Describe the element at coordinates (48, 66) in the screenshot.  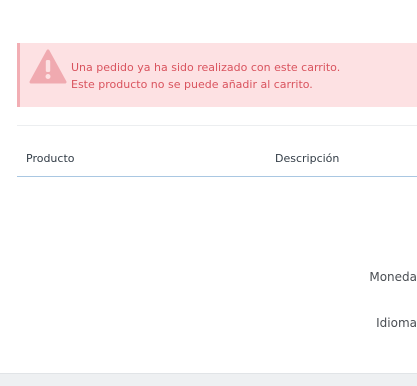
I see `warning-triangle-icon` at that location.